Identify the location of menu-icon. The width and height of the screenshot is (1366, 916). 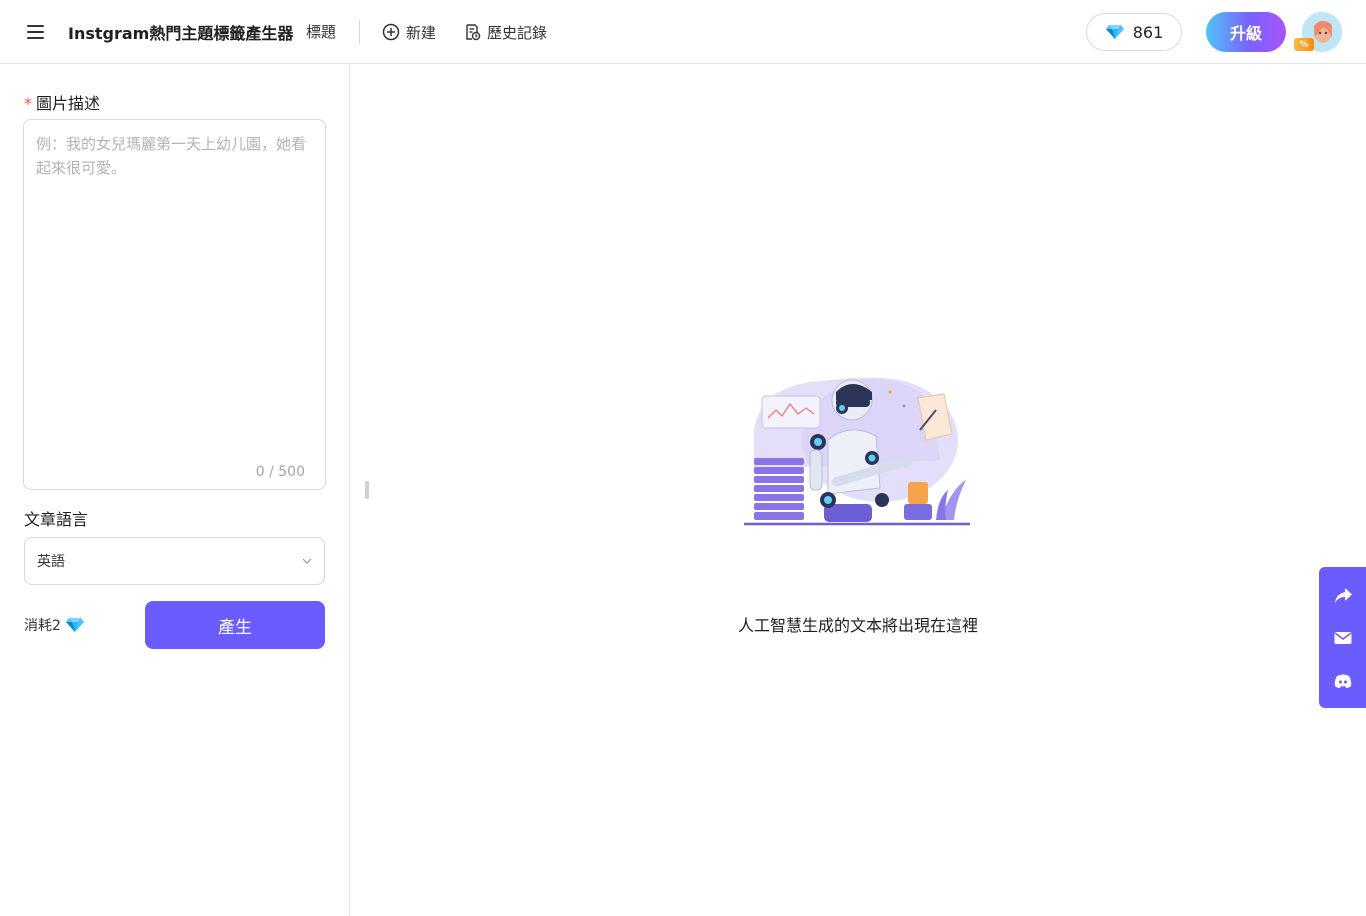
(36, 32).